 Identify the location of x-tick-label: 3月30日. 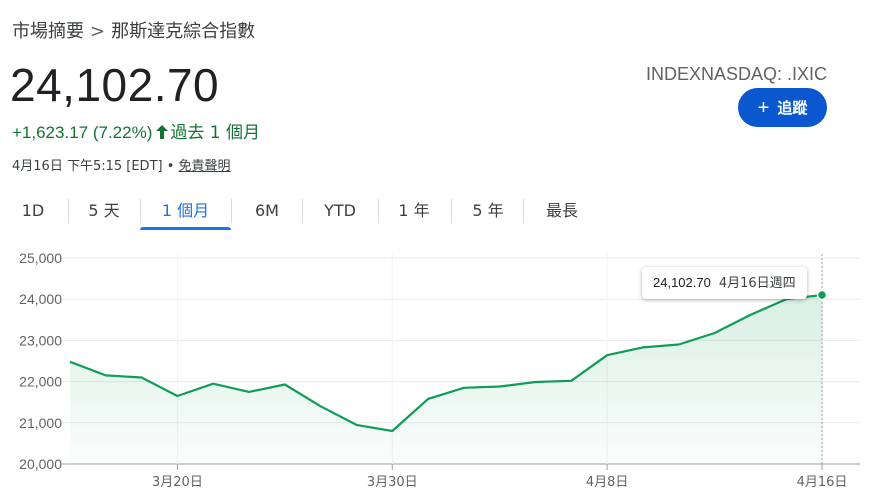
(392, 482).